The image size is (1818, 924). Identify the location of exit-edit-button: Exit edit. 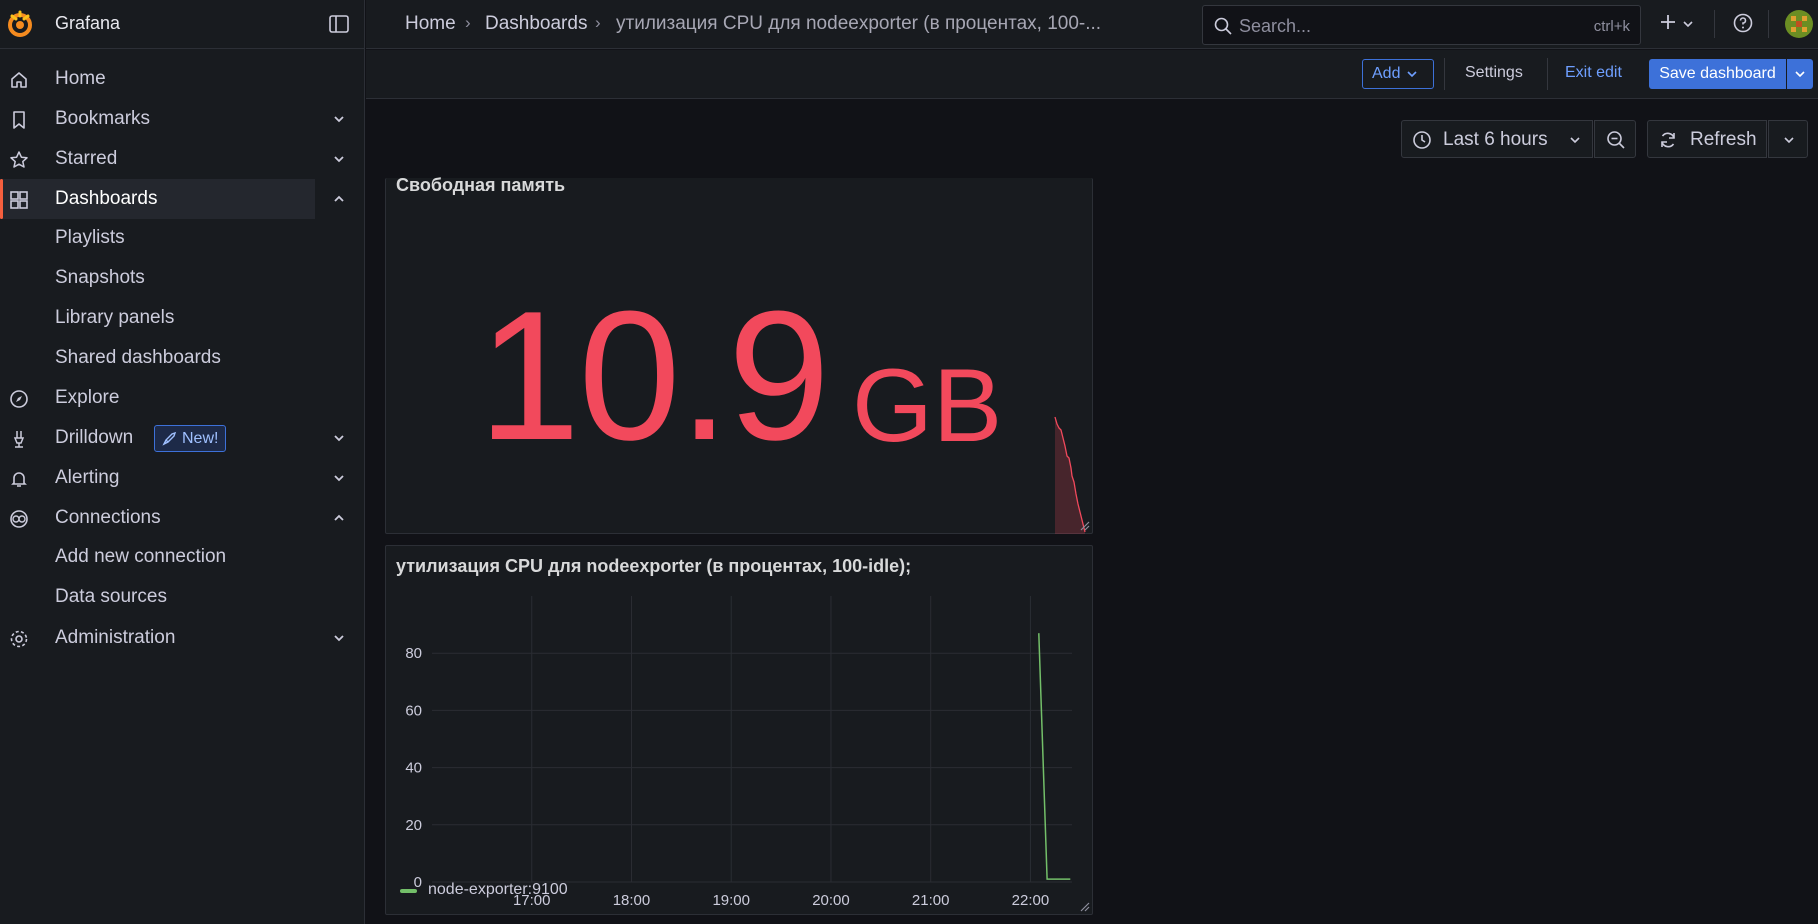
(1593, 73).